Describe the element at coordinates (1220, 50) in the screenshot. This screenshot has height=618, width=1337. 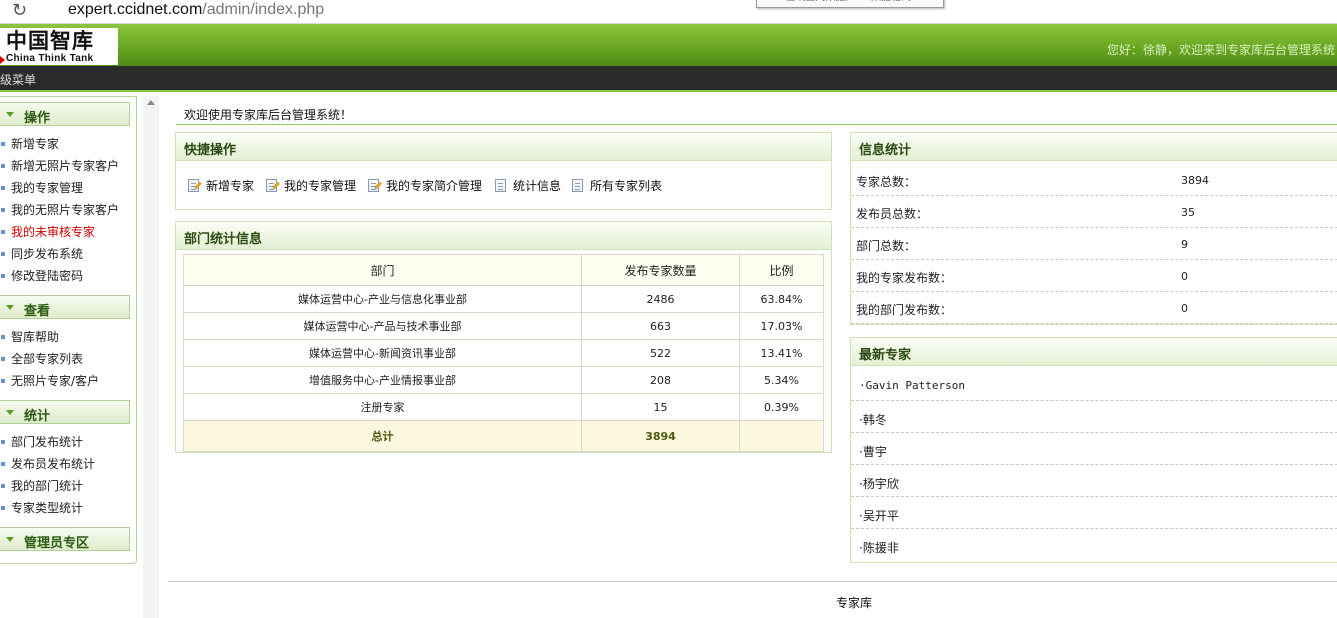
I see `user-welcome: 您好：徐静，欢迎来到专家库后台管理系统` at that location.